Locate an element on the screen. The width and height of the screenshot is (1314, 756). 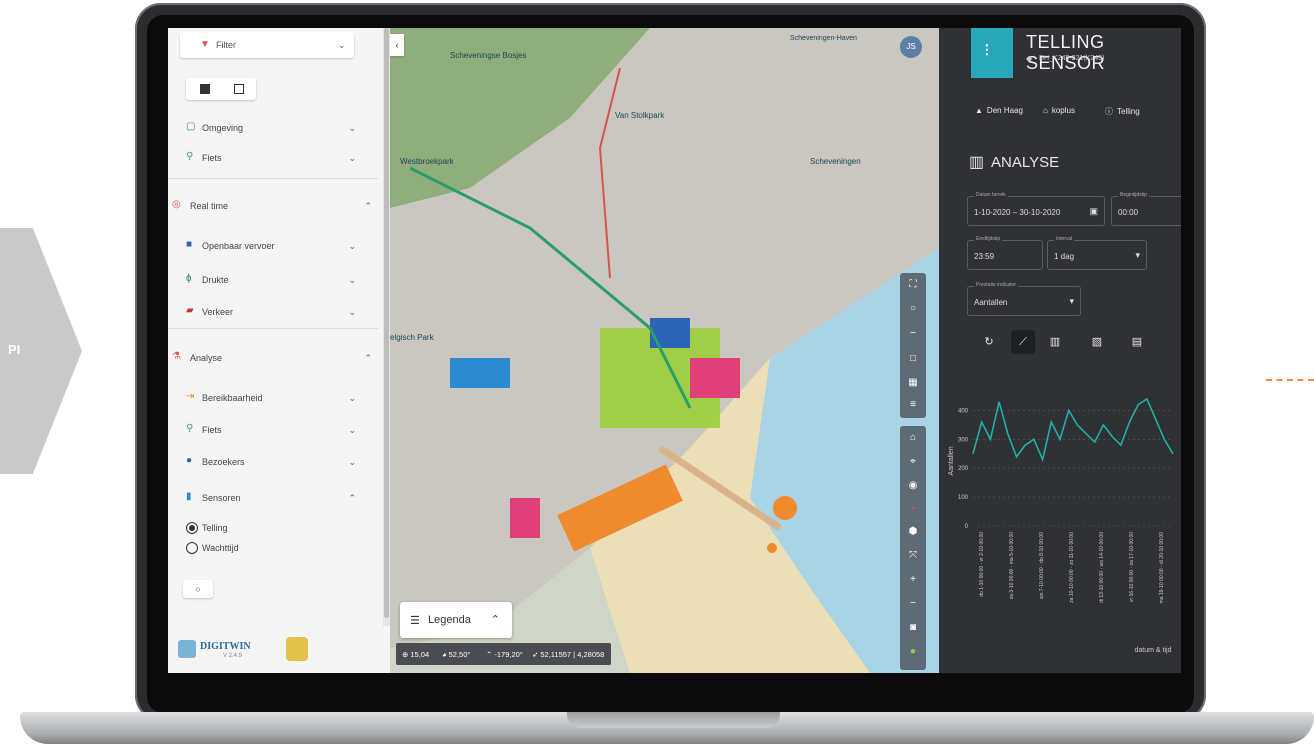
layer-drukte: ɸ Drukte ⌄ is located at coordinates (277, 280).